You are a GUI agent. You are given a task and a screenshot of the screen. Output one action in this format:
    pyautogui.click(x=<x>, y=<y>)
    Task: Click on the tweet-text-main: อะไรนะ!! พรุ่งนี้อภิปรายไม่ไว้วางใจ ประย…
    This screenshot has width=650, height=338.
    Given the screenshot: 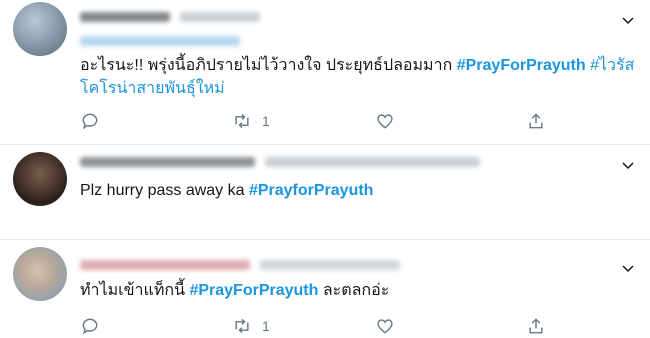 What is the action you would take?
    pyautogui.click(x=268, y=65)
    